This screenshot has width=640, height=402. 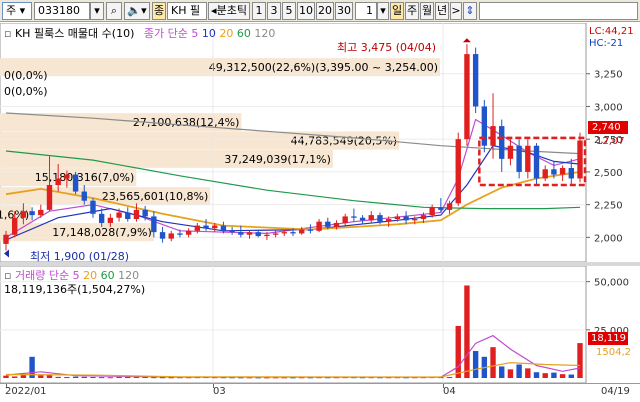 What do you see at coordinates (344, 11) in the screenshot?
I see `period-30-button: 30` at bounding box center [344, 11].